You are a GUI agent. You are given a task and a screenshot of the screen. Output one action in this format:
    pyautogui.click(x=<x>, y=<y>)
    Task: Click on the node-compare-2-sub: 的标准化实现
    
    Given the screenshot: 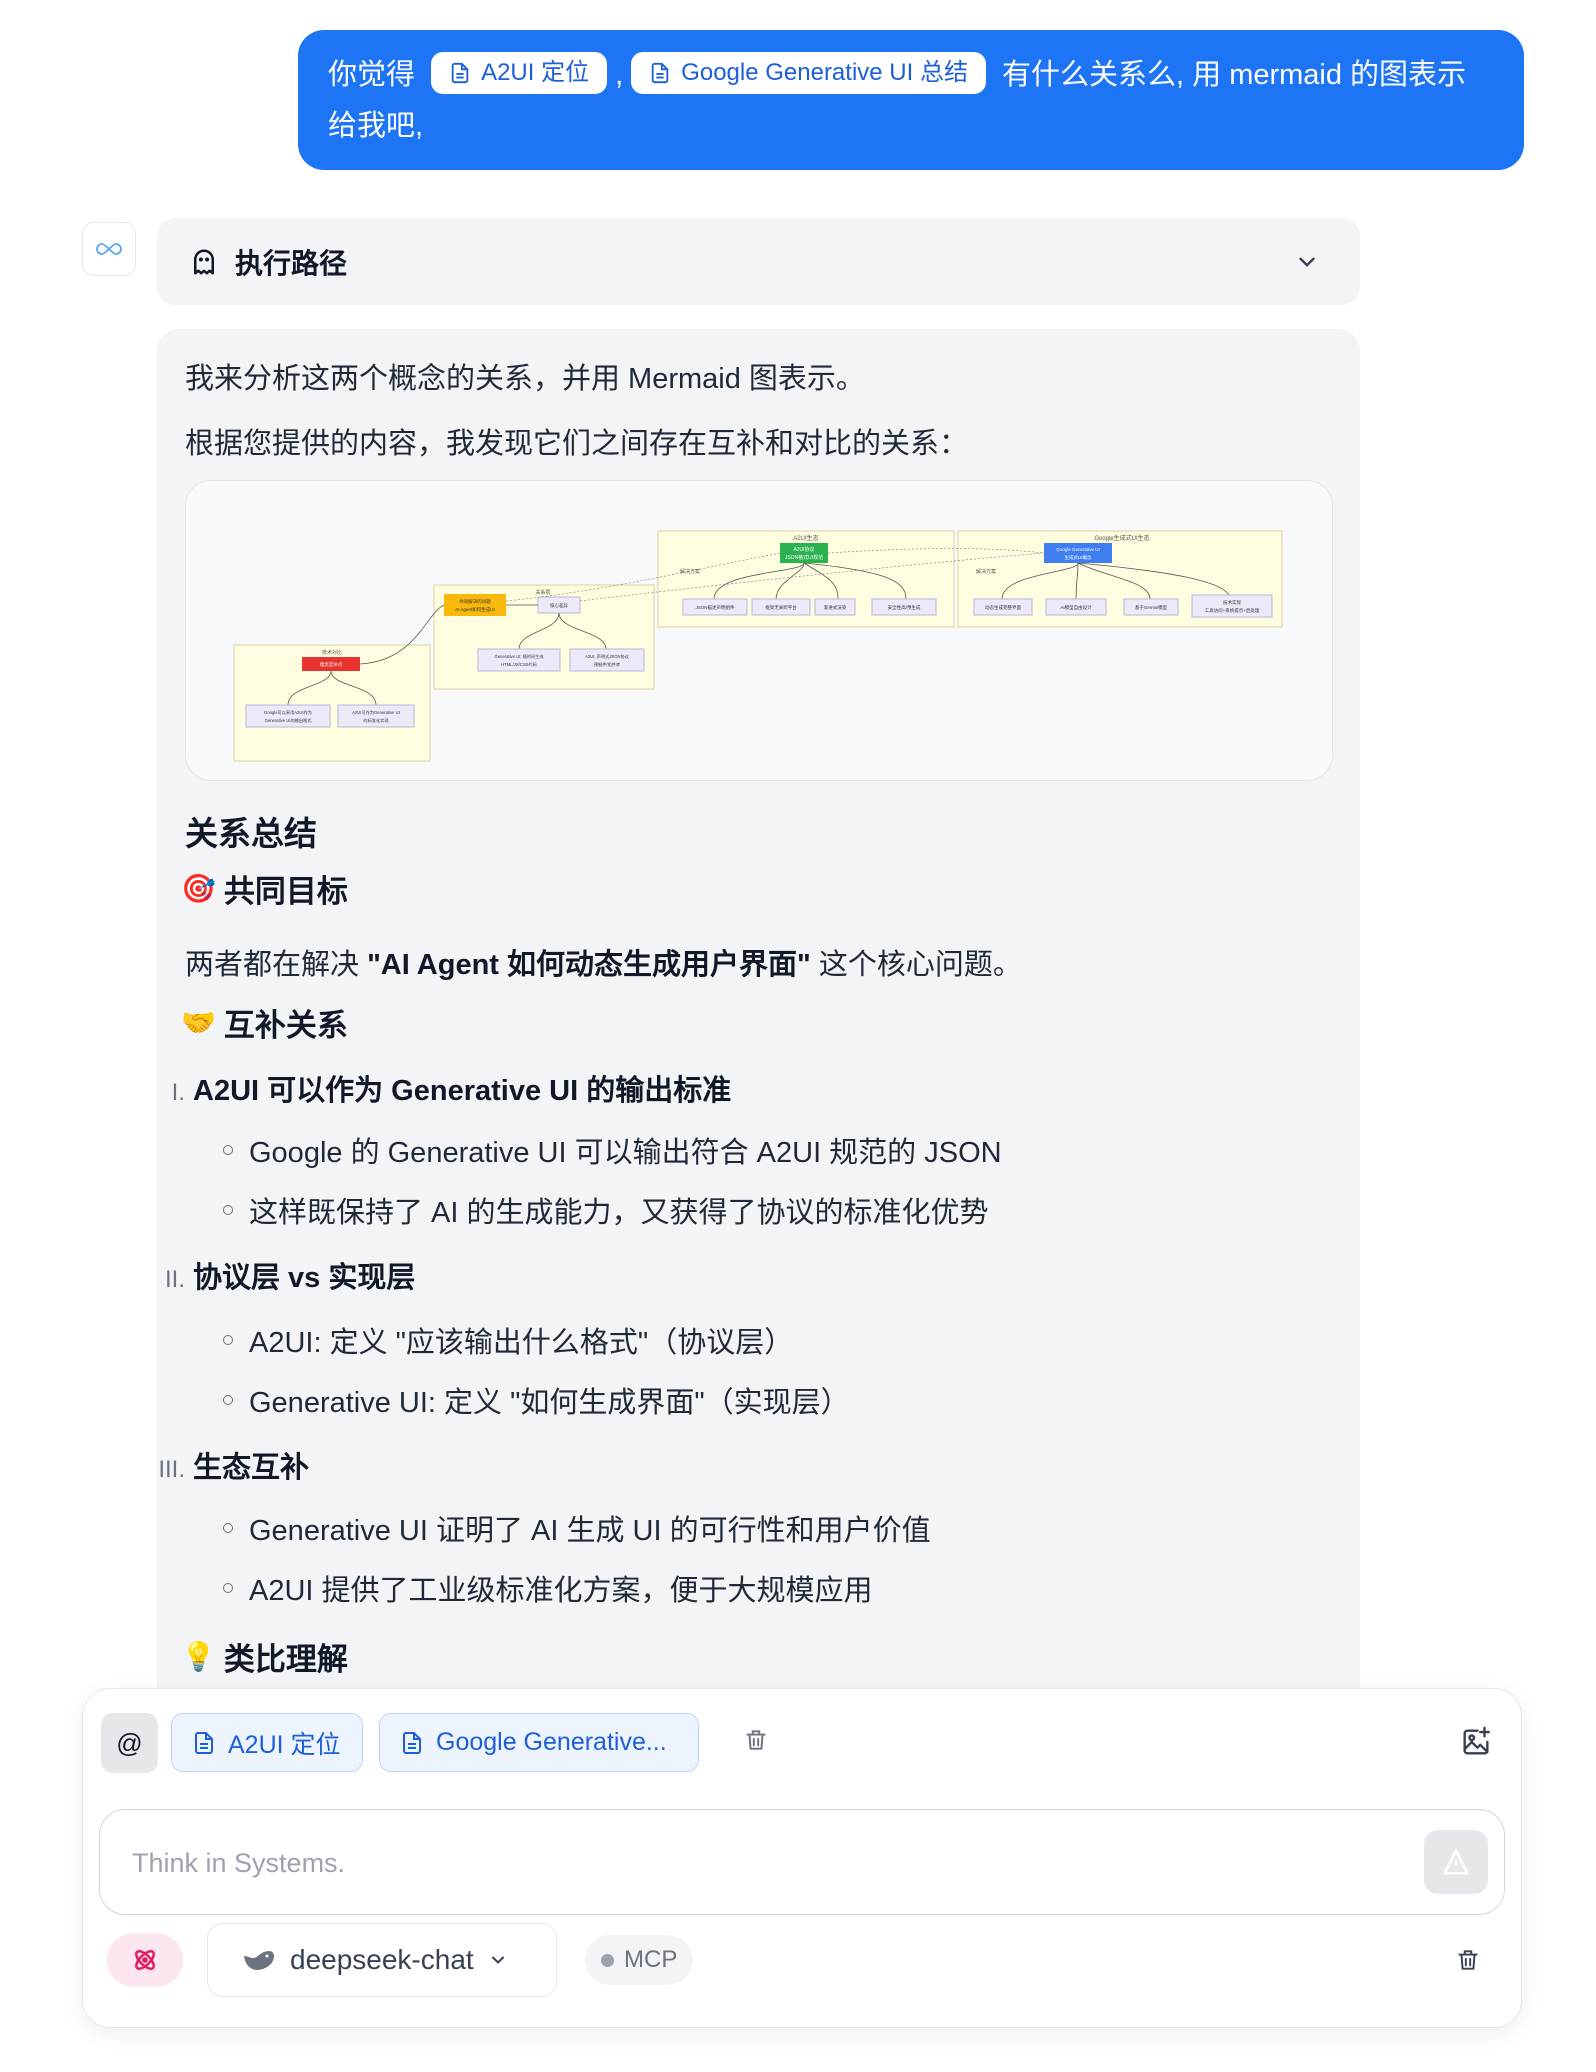 What is the action you would take?
    pyautogui.click(x=375, y=720)
    